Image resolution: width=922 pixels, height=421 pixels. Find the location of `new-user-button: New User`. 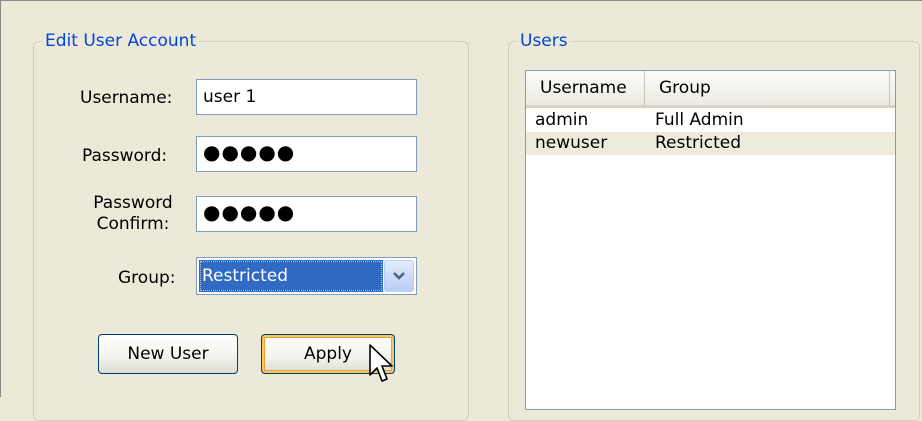

new-user-button: New User is located at coordinates (168, 354).